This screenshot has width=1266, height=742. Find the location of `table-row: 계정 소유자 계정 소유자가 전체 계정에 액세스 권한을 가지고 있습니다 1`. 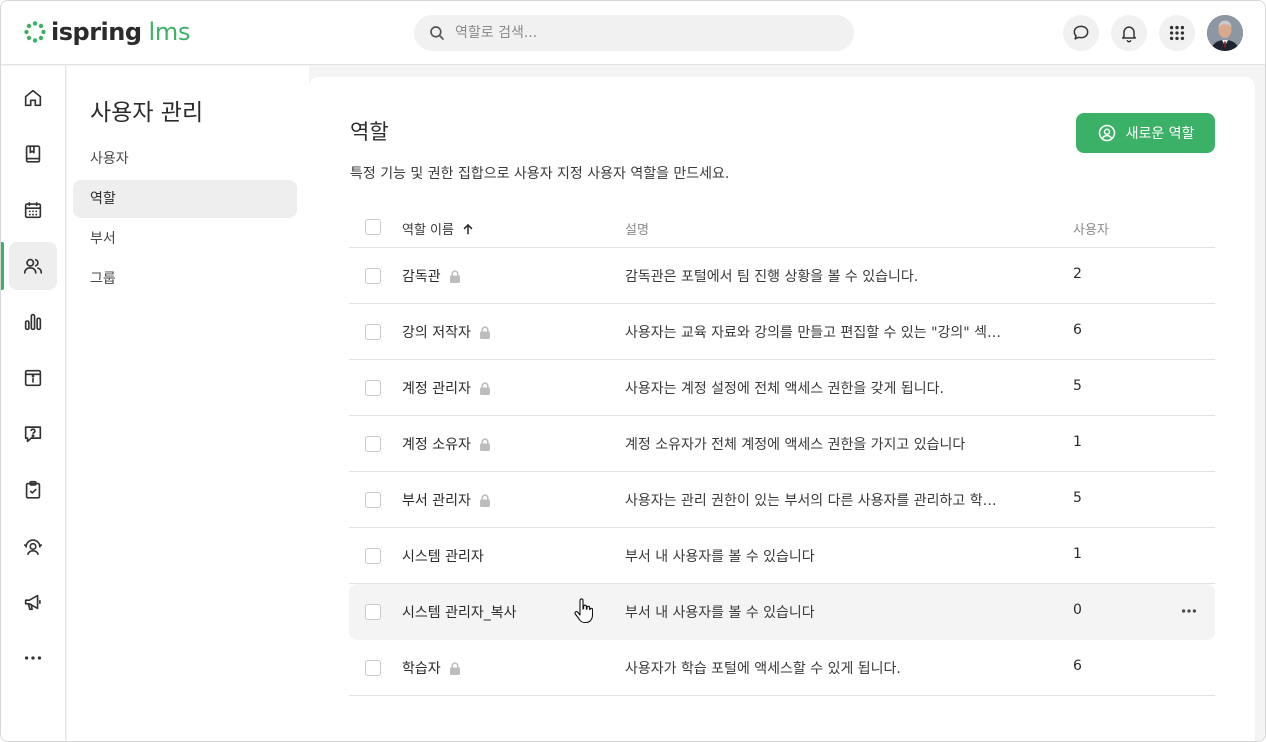

table-row: 계정 소유자 계정 소유자가 전체 계정에 액세스 권한을 가지고 있습니다 1 is located at coordinates (782, 444).